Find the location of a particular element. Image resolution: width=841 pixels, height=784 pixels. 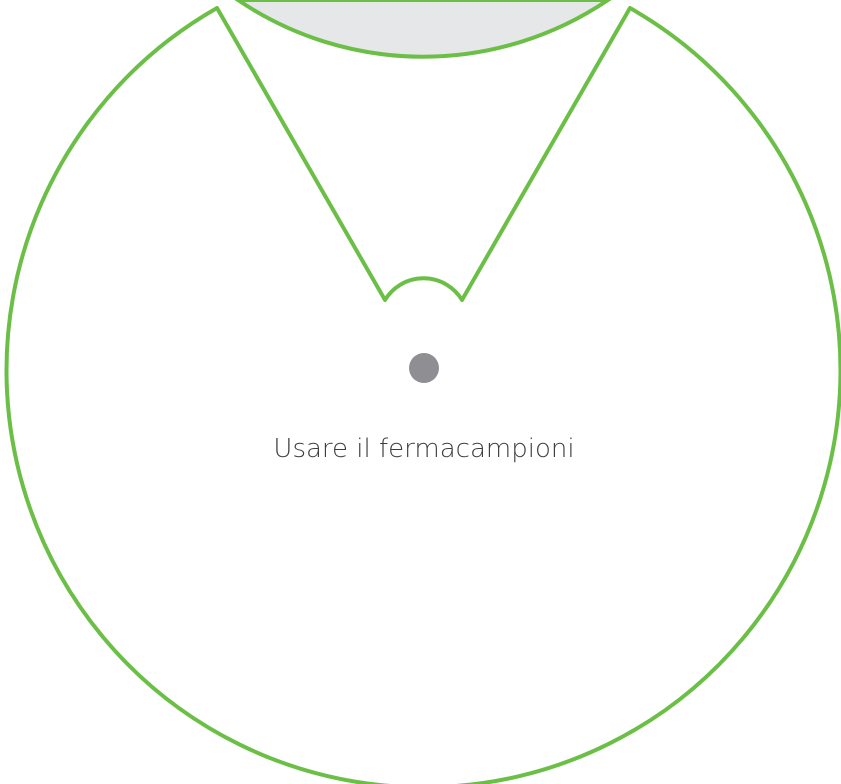

top-disc-segment is located at coordinates (423, 29).